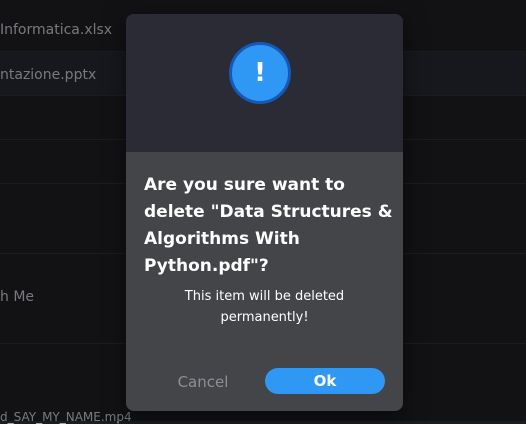 This screenshot has width=526, height=424. I want to click on cancel-button: Cancel, so click(203, 382).